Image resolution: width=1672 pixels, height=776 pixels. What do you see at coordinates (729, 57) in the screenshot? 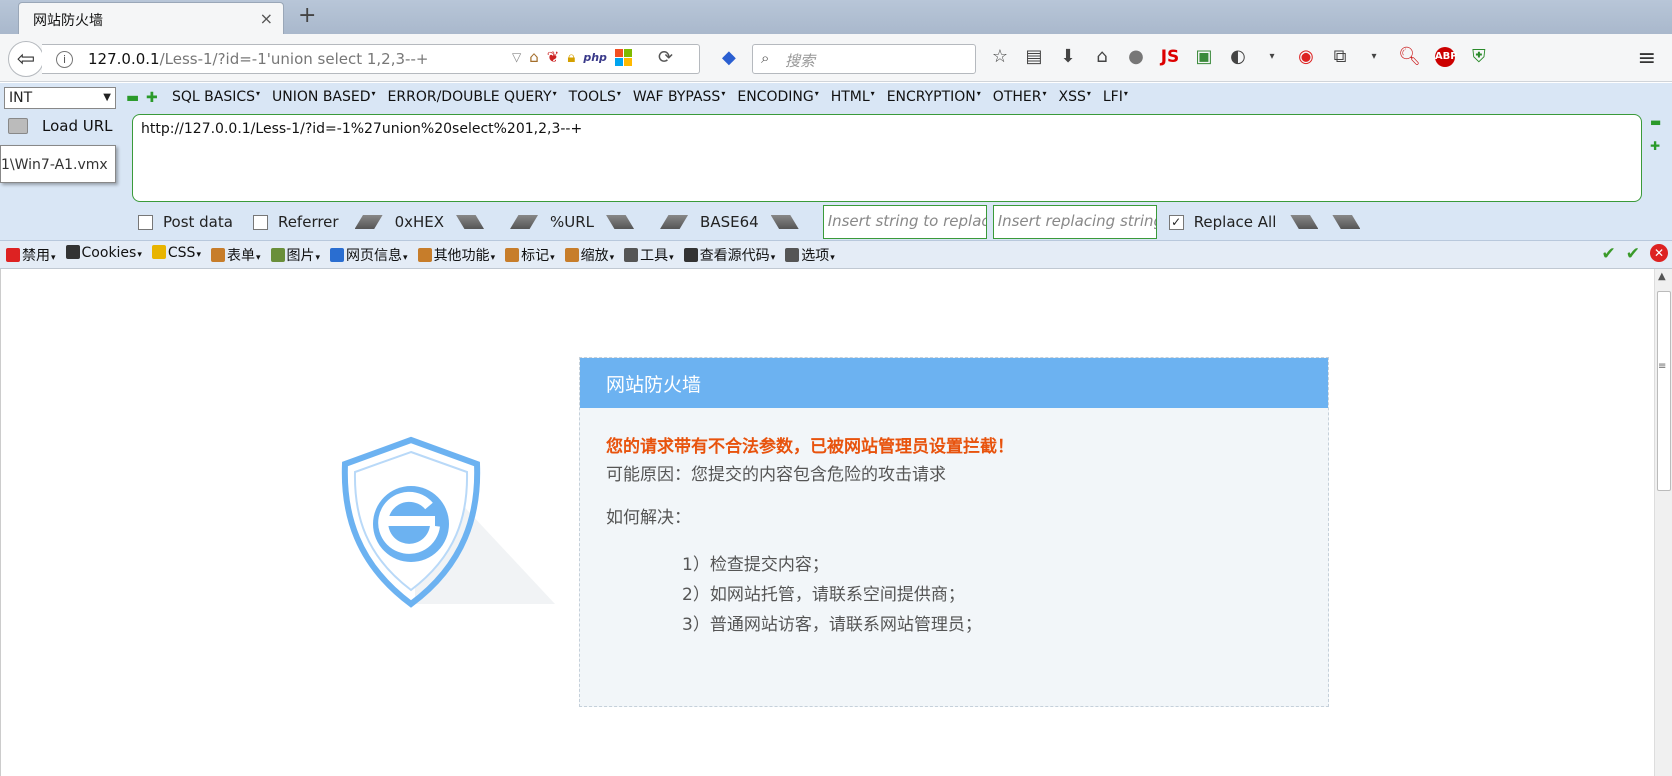
I see `pocket-icon: ◆` at bounding box center [729, 57].